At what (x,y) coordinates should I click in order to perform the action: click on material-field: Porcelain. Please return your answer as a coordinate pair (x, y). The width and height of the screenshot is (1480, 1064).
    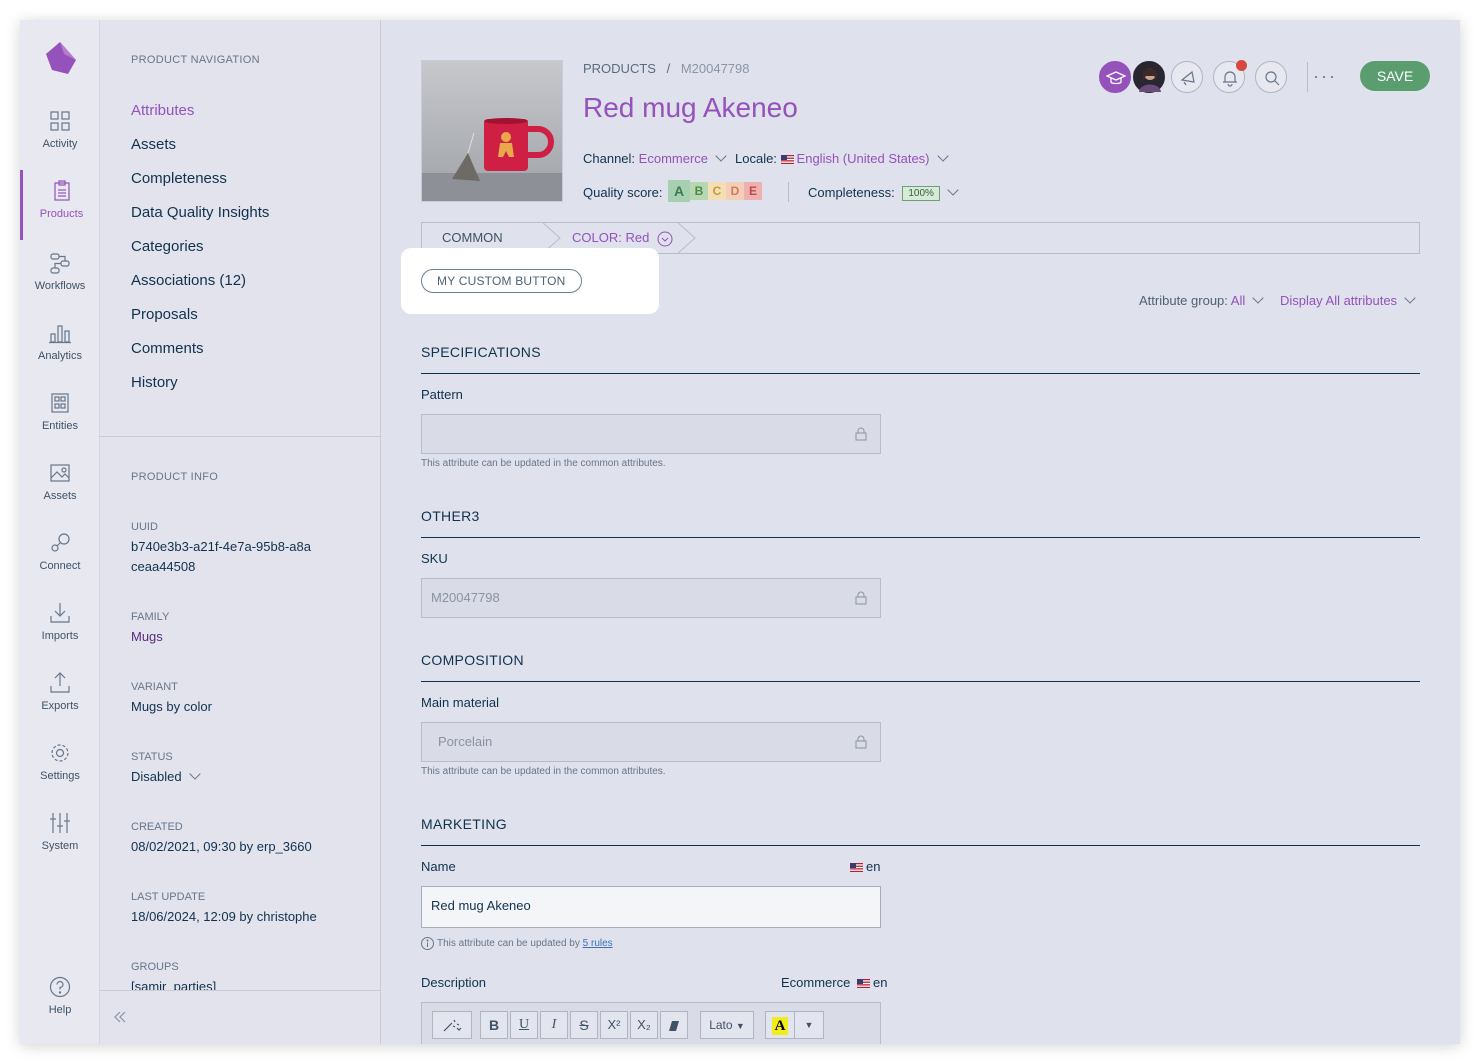
    Looking at the image, I should click on (651, 742).